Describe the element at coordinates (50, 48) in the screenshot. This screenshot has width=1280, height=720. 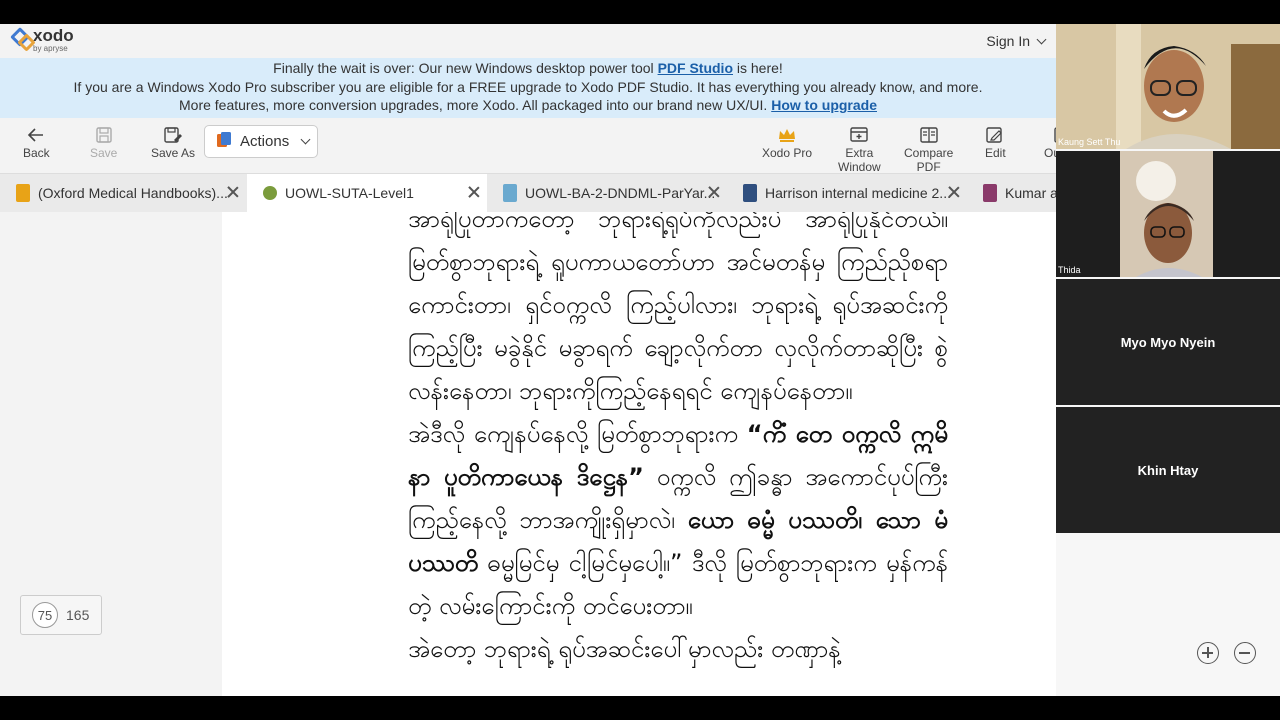
I see `logo-sub: by apryse` at that location.